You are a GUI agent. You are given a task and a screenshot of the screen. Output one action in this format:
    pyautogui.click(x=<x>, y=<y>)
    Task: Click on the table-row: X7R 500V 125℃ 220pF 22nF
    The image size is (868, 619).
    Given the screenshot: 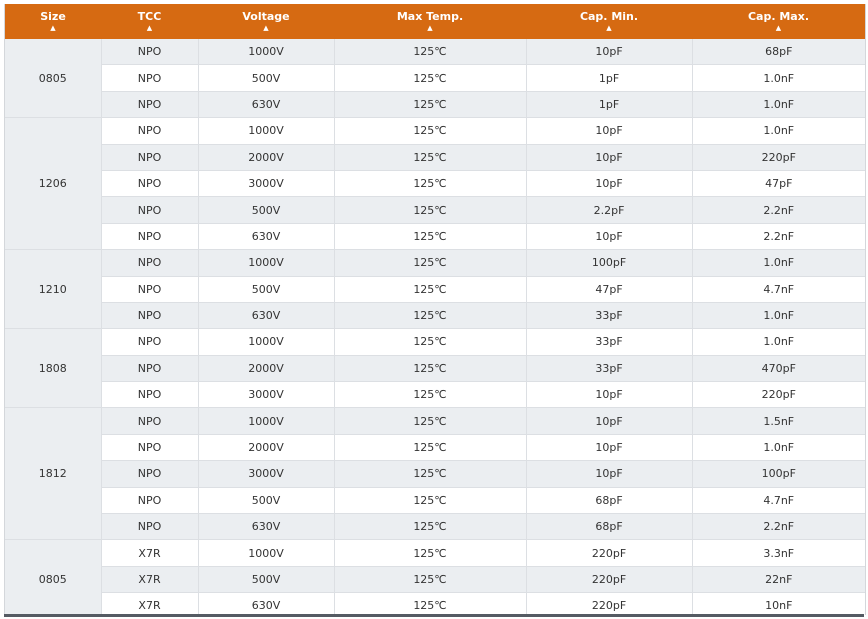 What is the action you would take?
    pyautogui.click(x=435, y=580)
    